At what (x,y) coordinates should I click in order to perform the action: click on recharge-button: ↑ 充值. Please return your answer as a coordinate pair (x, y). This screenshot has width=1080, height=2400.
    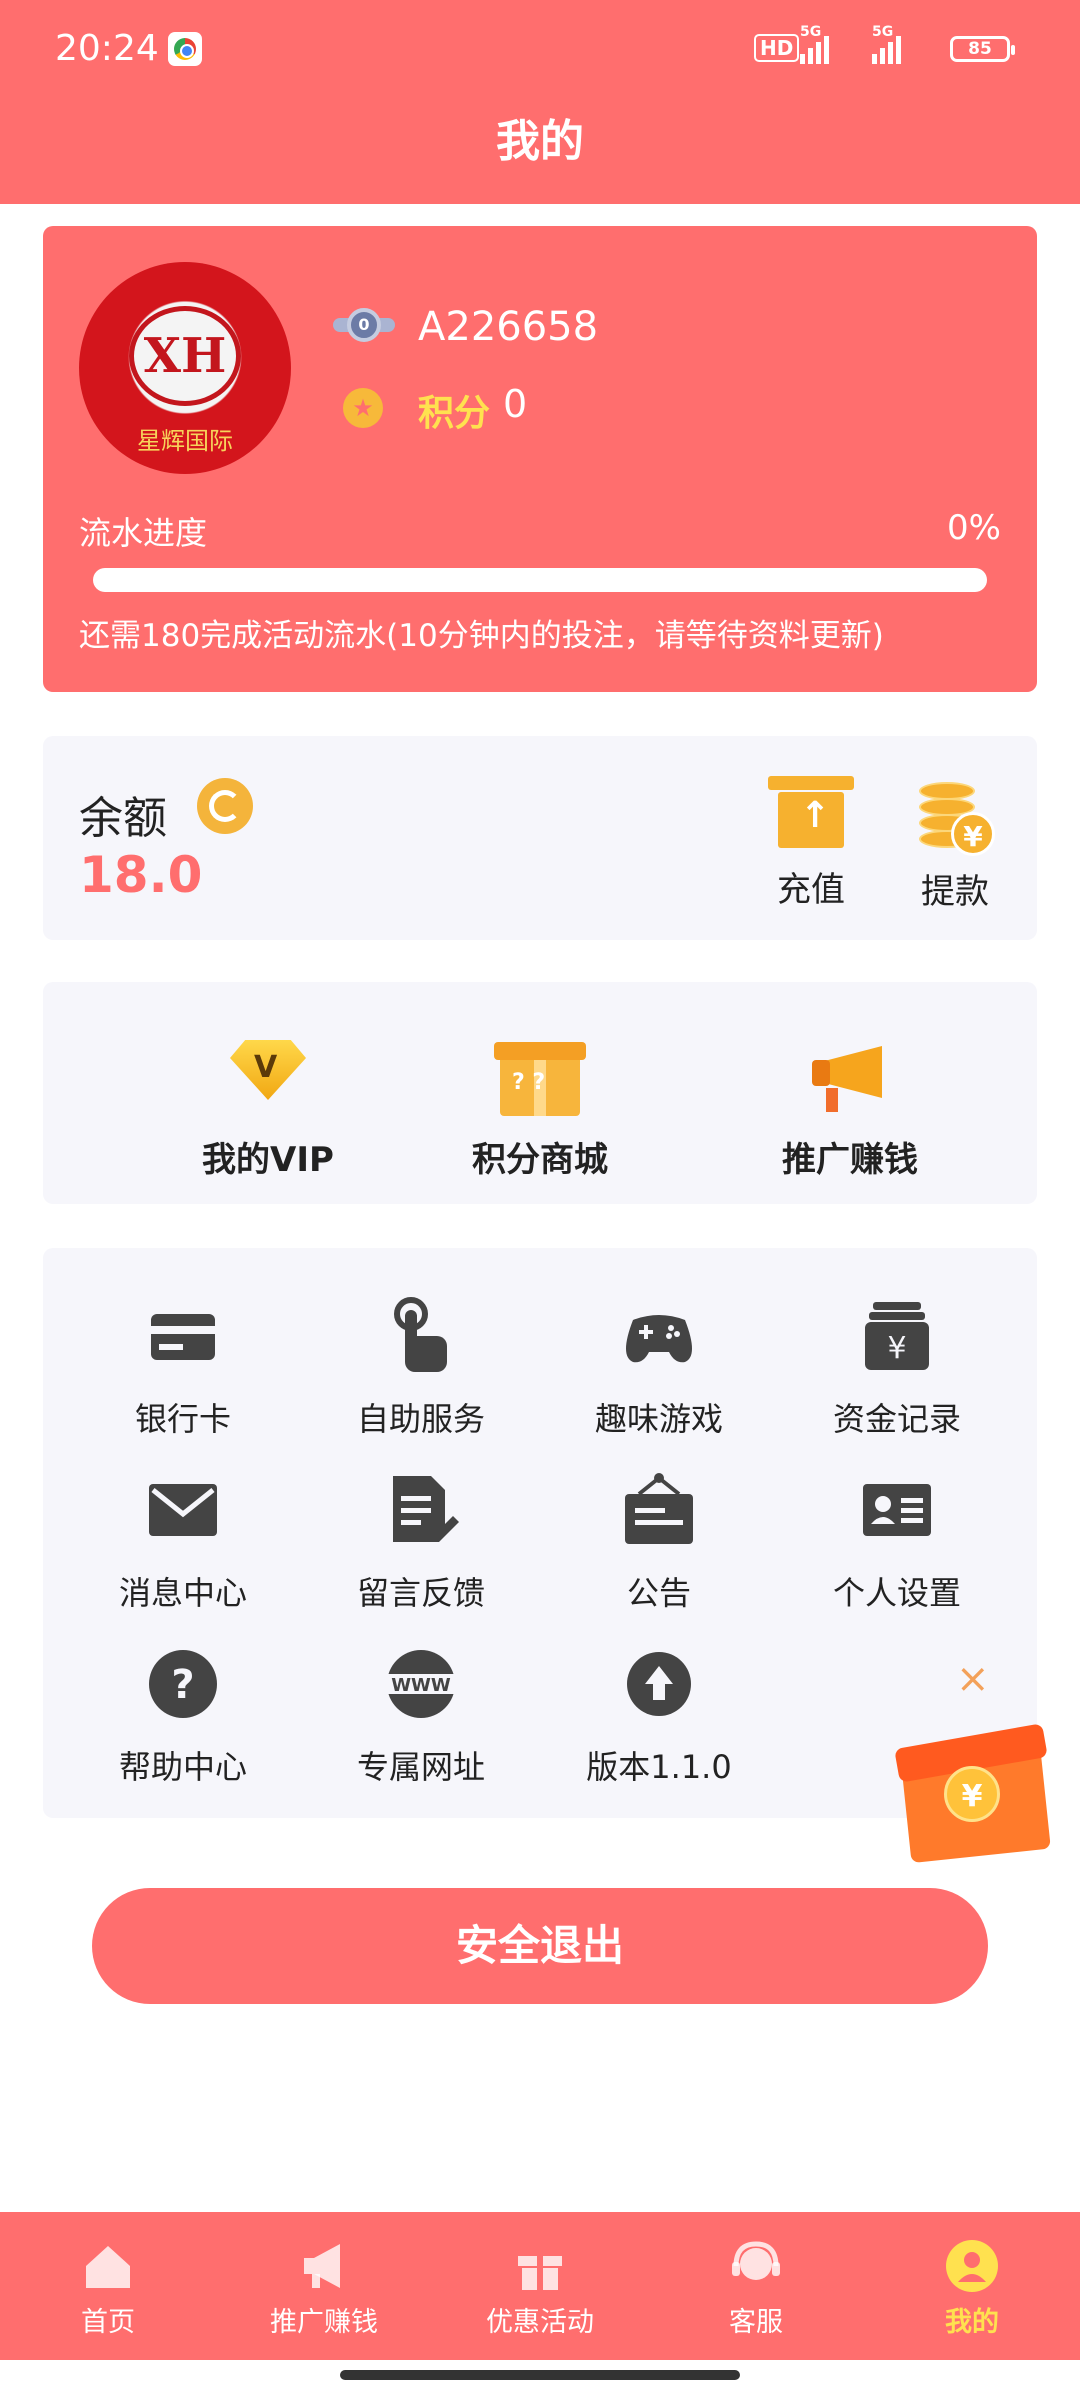
    Looking at the image, I should click on (811, 843).